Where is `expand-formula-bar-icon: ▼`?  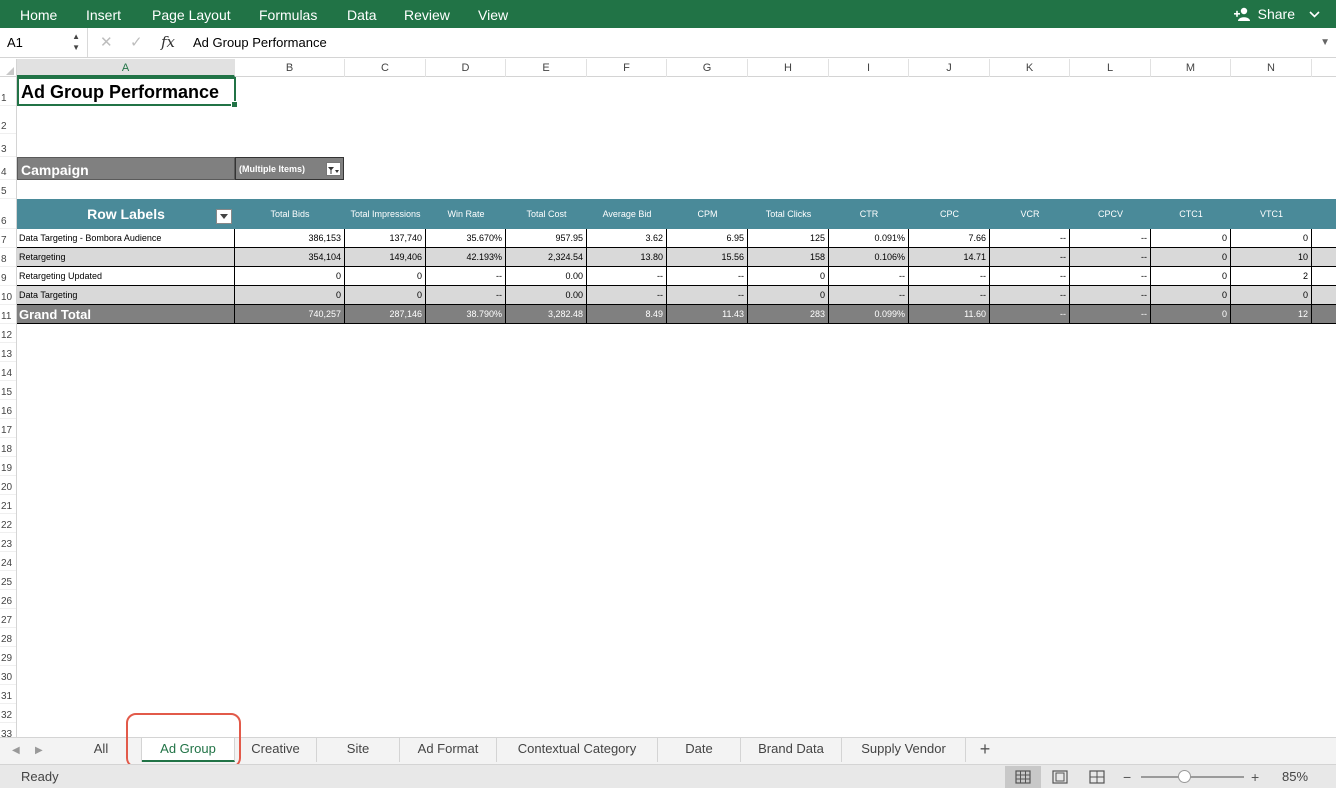 expand-formula-bar-icon: ▼ is located at coordinates (1325, 42).